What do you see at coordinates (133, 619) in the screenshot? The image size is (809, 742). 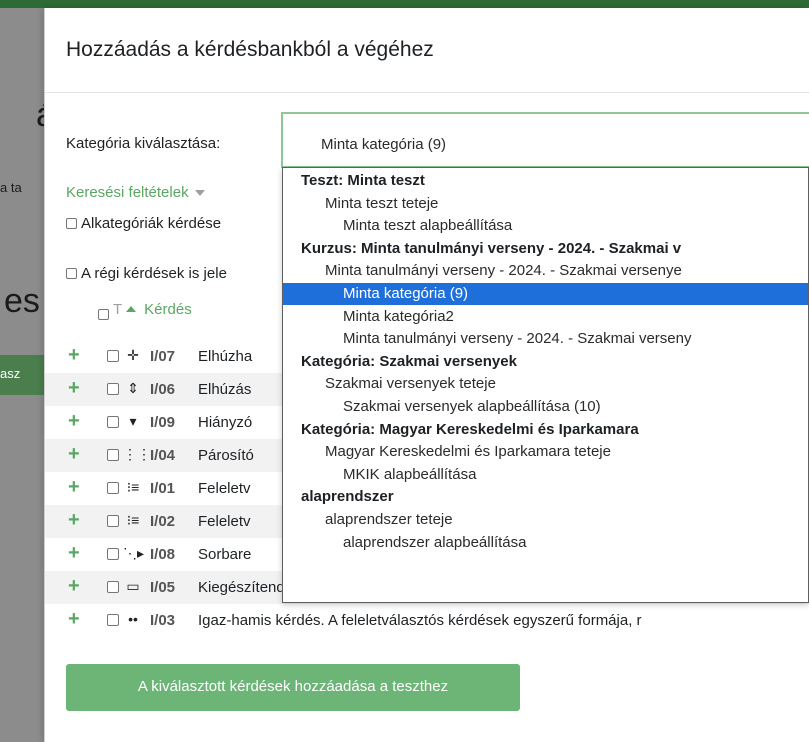 I see `true-false-icon: ••` at bounding box center [133, 619].